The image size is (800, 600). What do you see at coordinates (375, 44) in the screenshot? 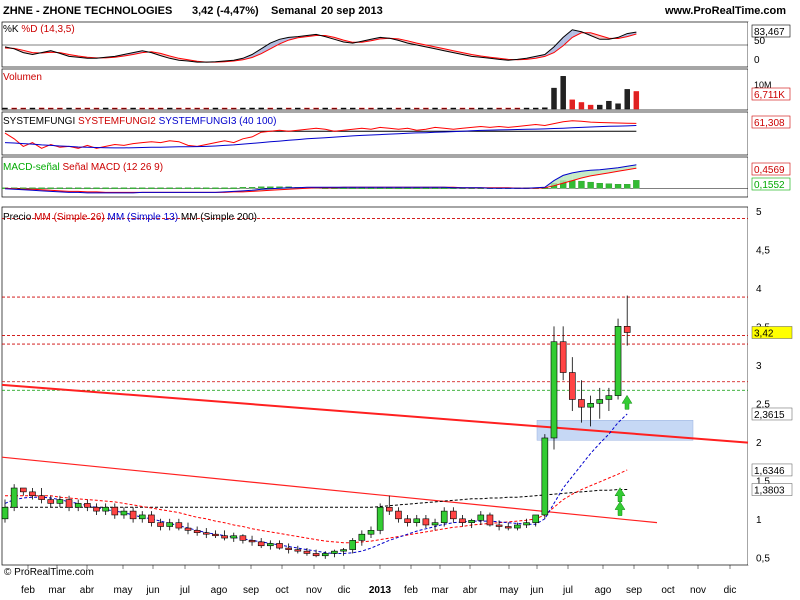
I see `panel-frame` at bounding box center [375, 44].